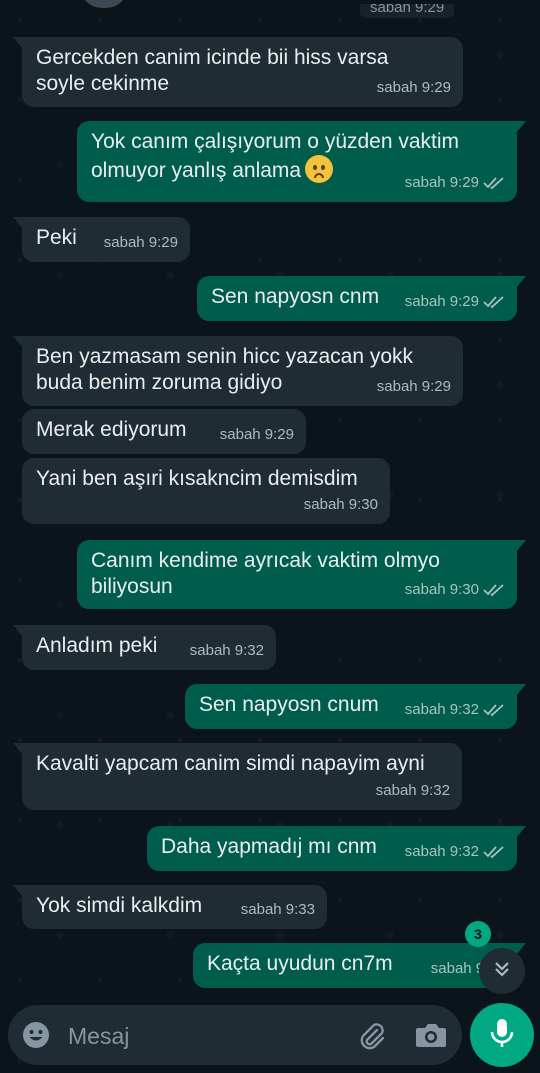 This screenshot has width=540, height=1073. I want to click on message-input, so click(203, 1036).